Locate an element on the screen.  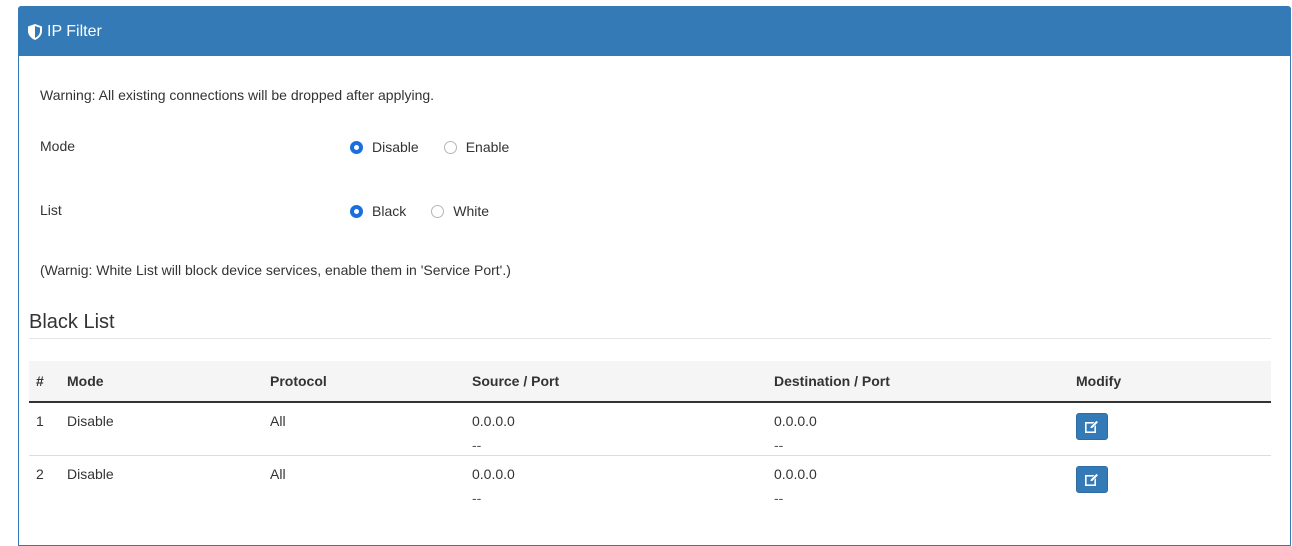
list-black-radio is located at coordinates (356, 211).